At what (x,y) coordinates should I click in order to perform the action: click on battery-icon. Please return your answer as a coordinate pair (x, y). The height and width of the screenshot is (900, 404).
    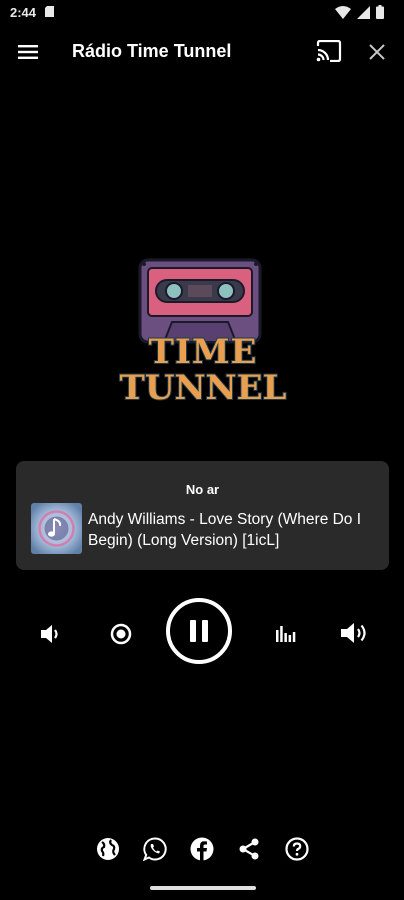
    Looking at the image, I should click on (380, 12).